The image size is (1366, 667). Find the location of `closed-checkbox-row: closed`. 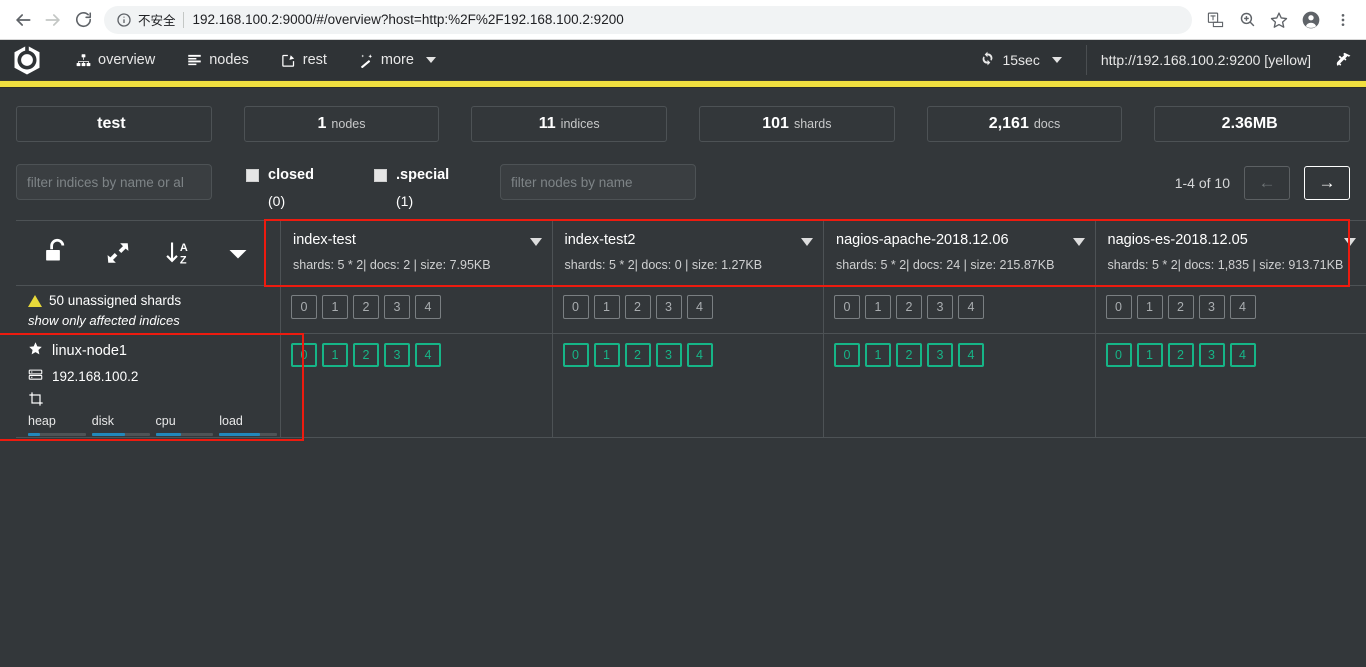

closed-checkbox-row: closed is located at coordinates (293, 175).